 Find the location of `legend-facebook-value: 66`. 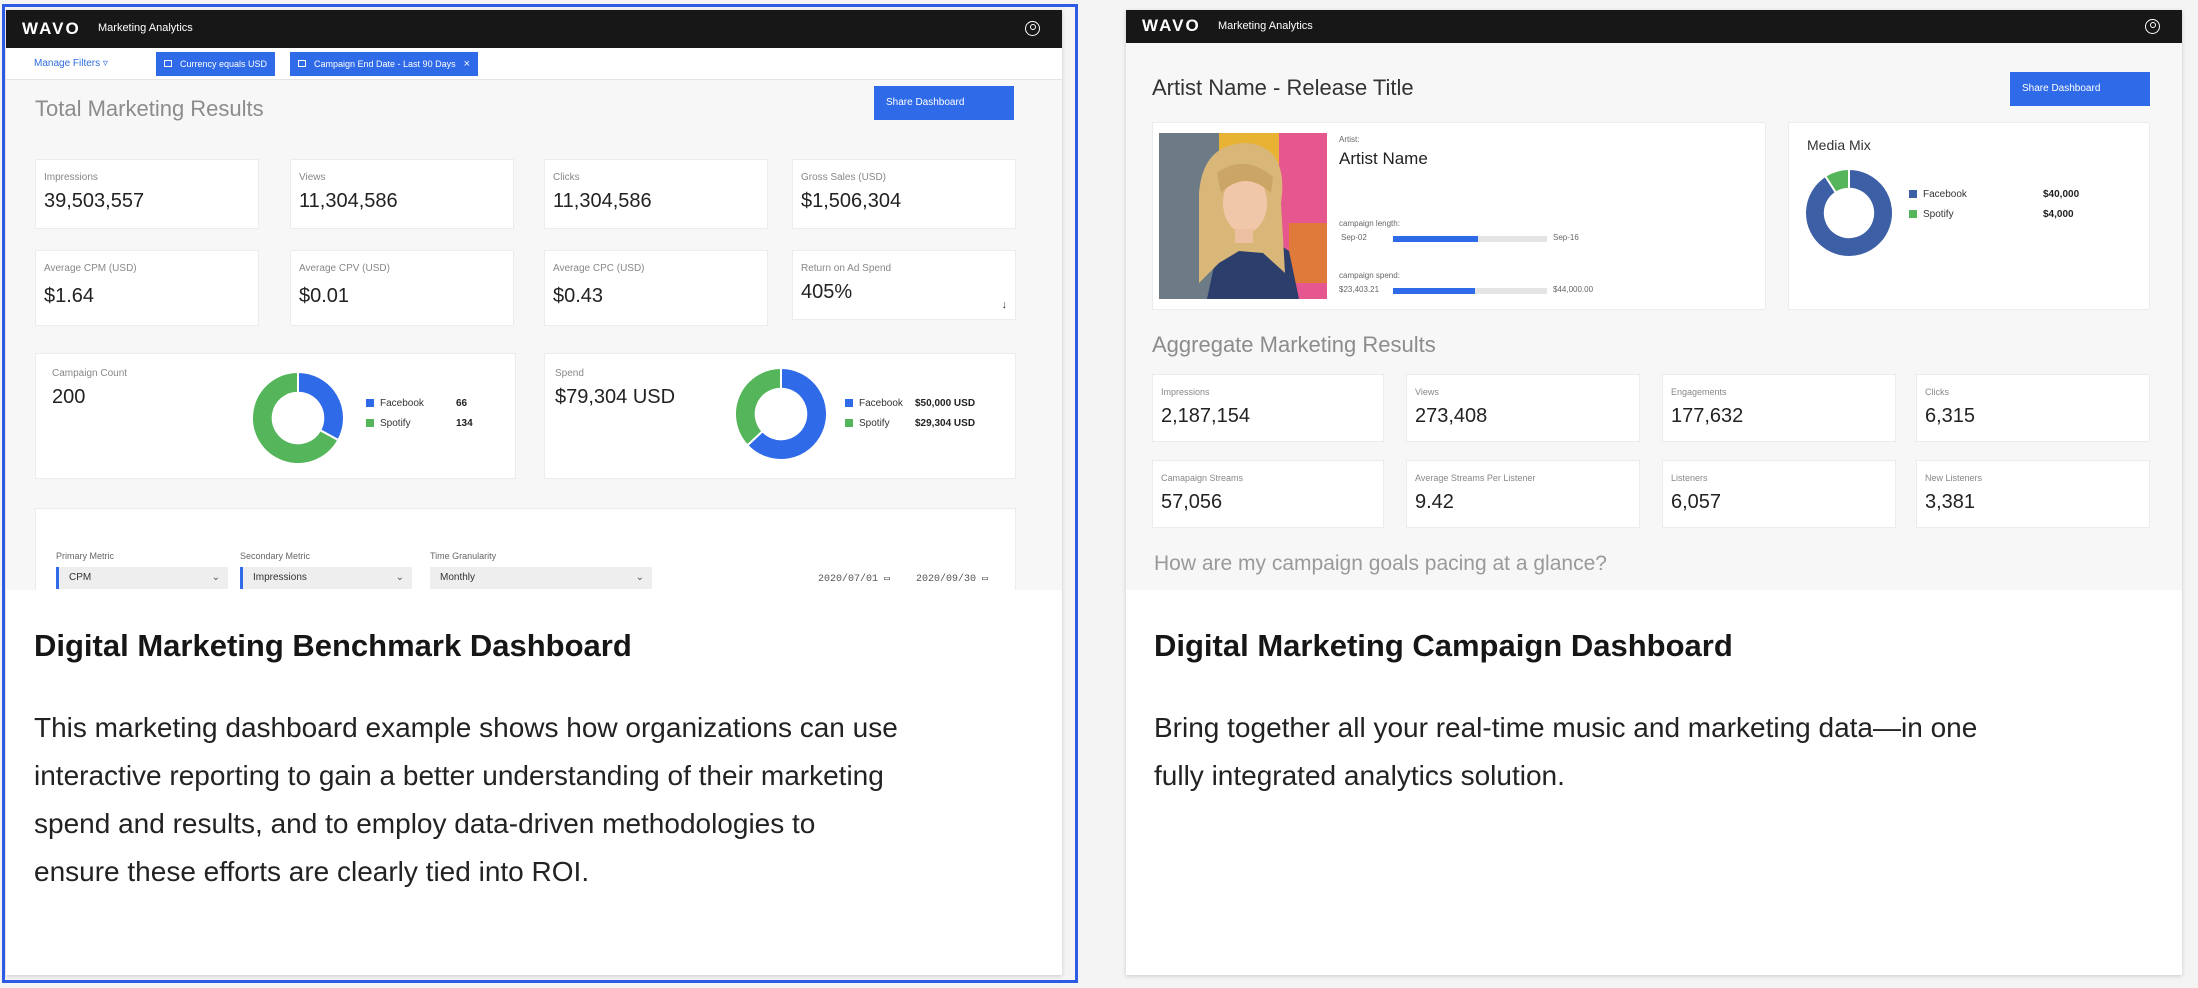

legend-facebook-value: 66 is located at coordinates (462, 403).